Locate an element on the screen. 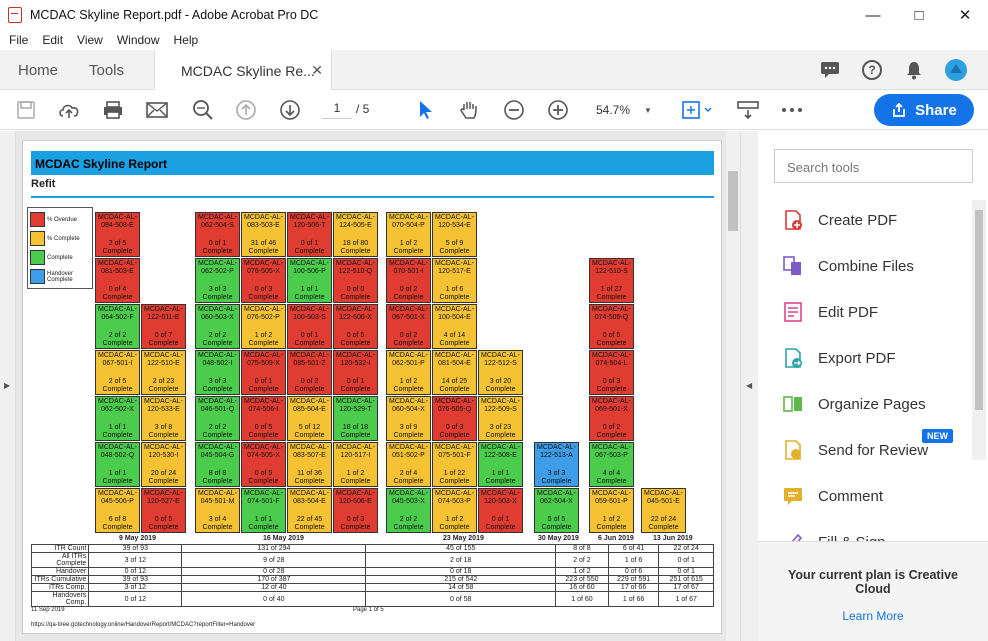 The width and height of the screenshot is (988, 641). table-cell: 0 of 6 is located at coordinates (633, 571).